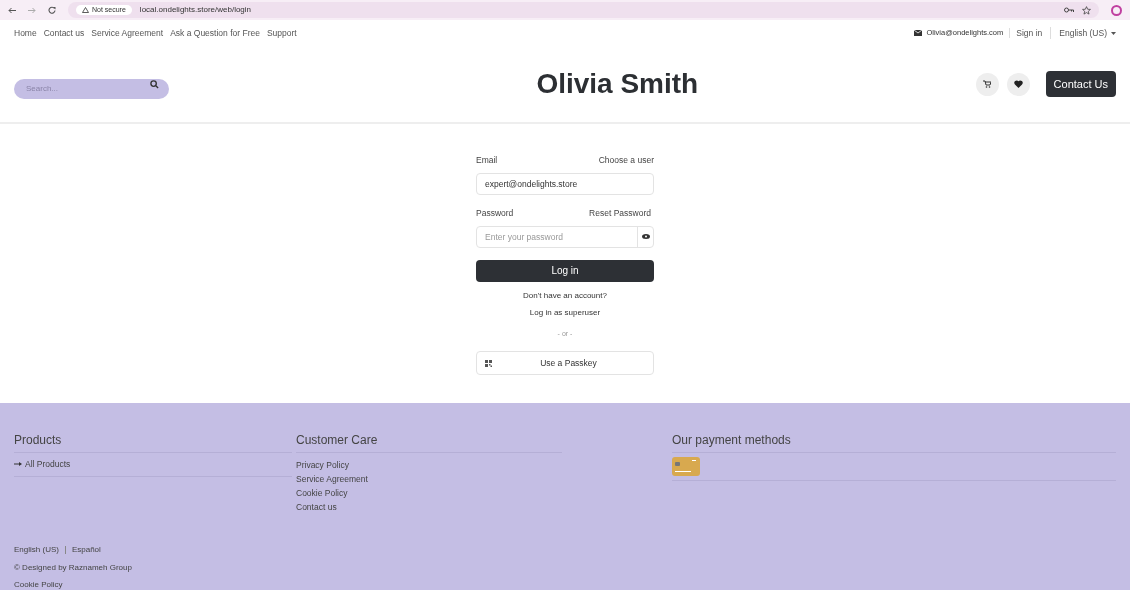  What do you see at coordinates (565, 295) in the screenshot?
I see `no-account-link: Don't have an account?` at bounding box center [565, 295].